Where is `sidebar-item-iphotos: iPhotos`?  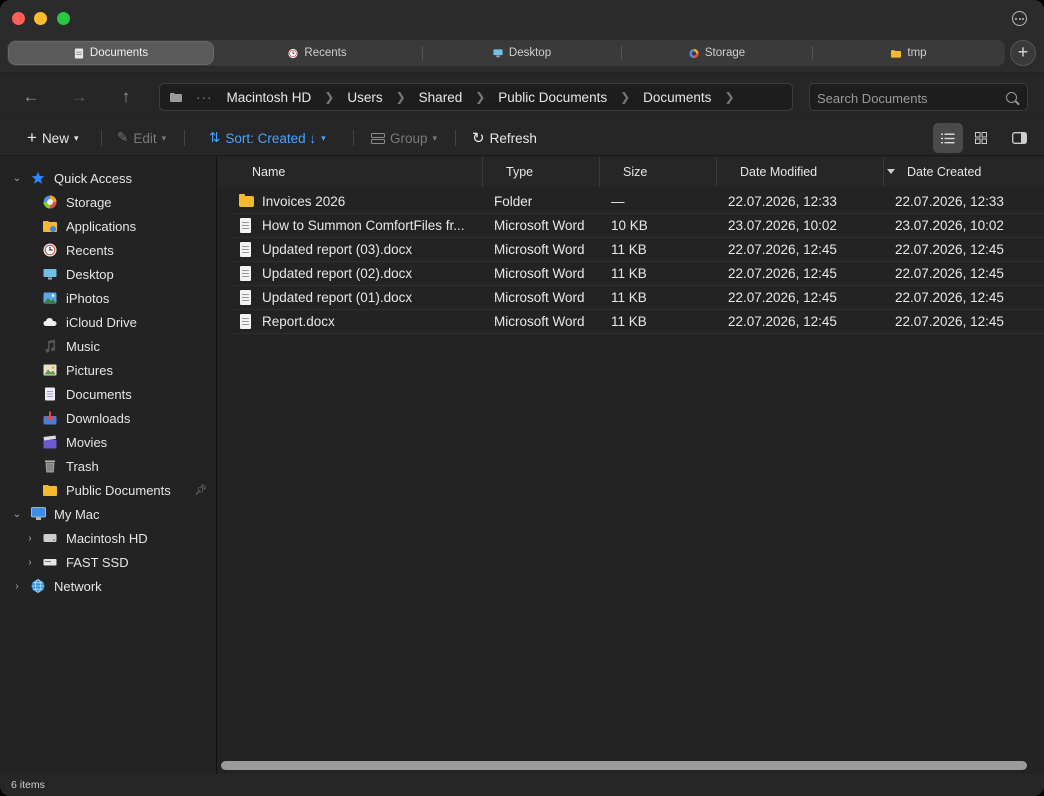 sidebar-item-iphotos: iPhotos is located at coordinates (108, 298).